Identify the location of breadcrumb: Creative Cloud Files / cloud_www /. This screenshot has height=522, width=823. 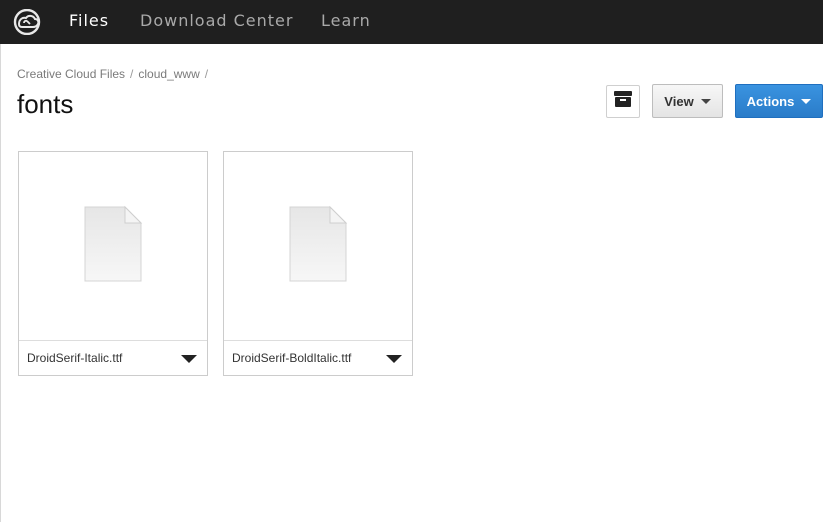
(112, 74).